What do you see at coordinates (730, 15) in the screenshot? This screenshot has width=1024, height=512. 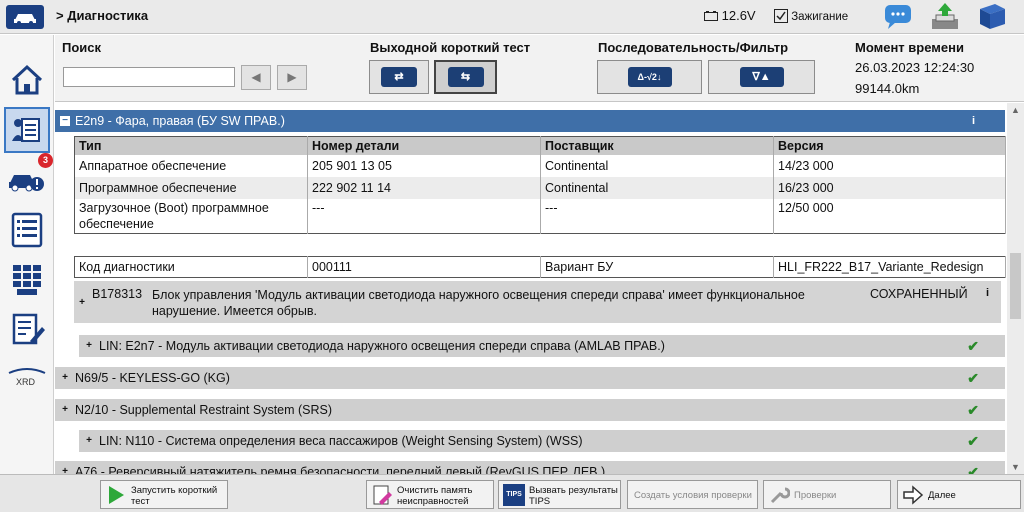 I see `voltage-indicator: 12.6V` at bounding box center [730, 15].